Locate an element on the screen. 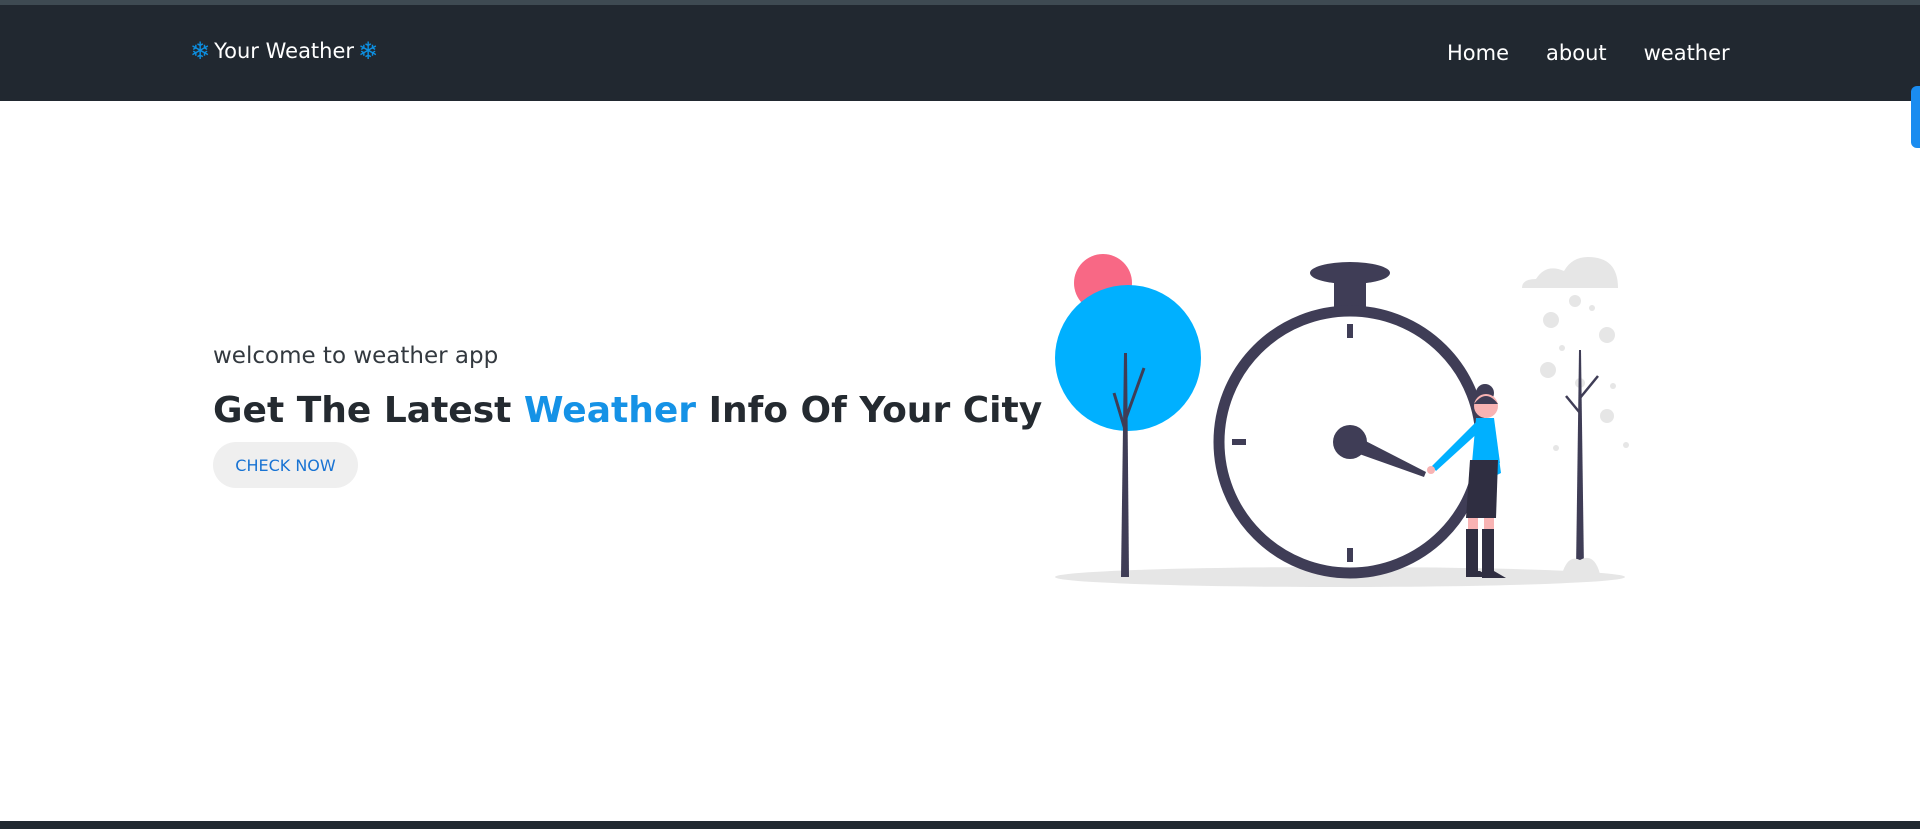  hero-title-end: Info Of Your City is located at coordinates (869, 410).